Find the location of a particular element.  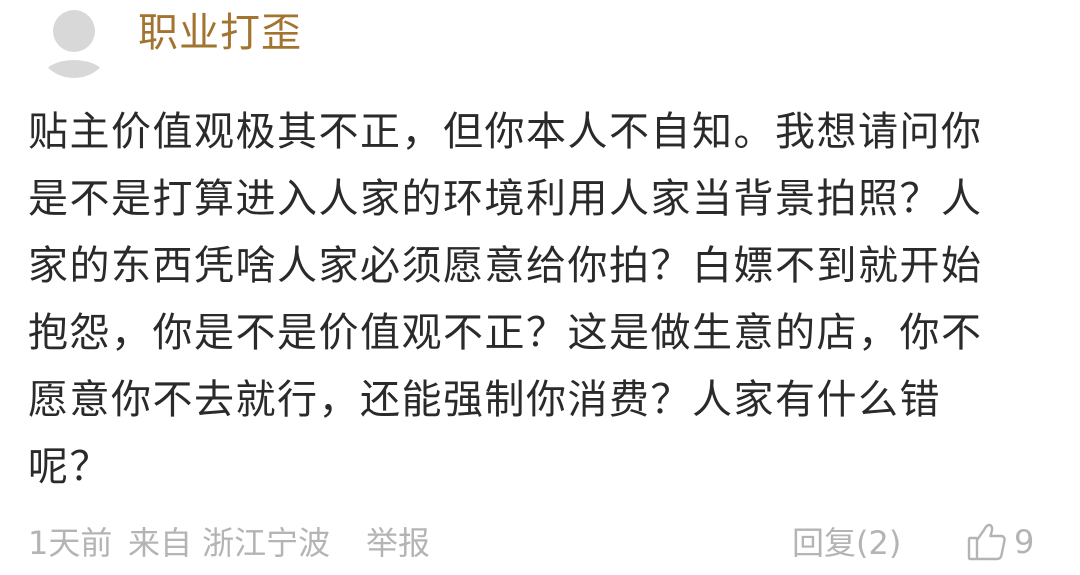

default-avatar-icon is located at coordinates (74, 40).